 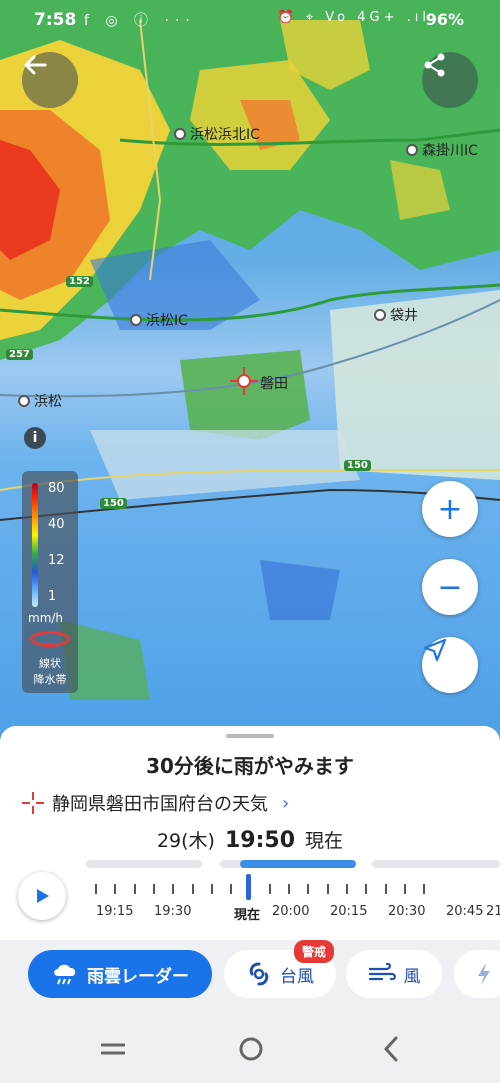 I want to click on now-label: 現在, so click(x=324, y=841).